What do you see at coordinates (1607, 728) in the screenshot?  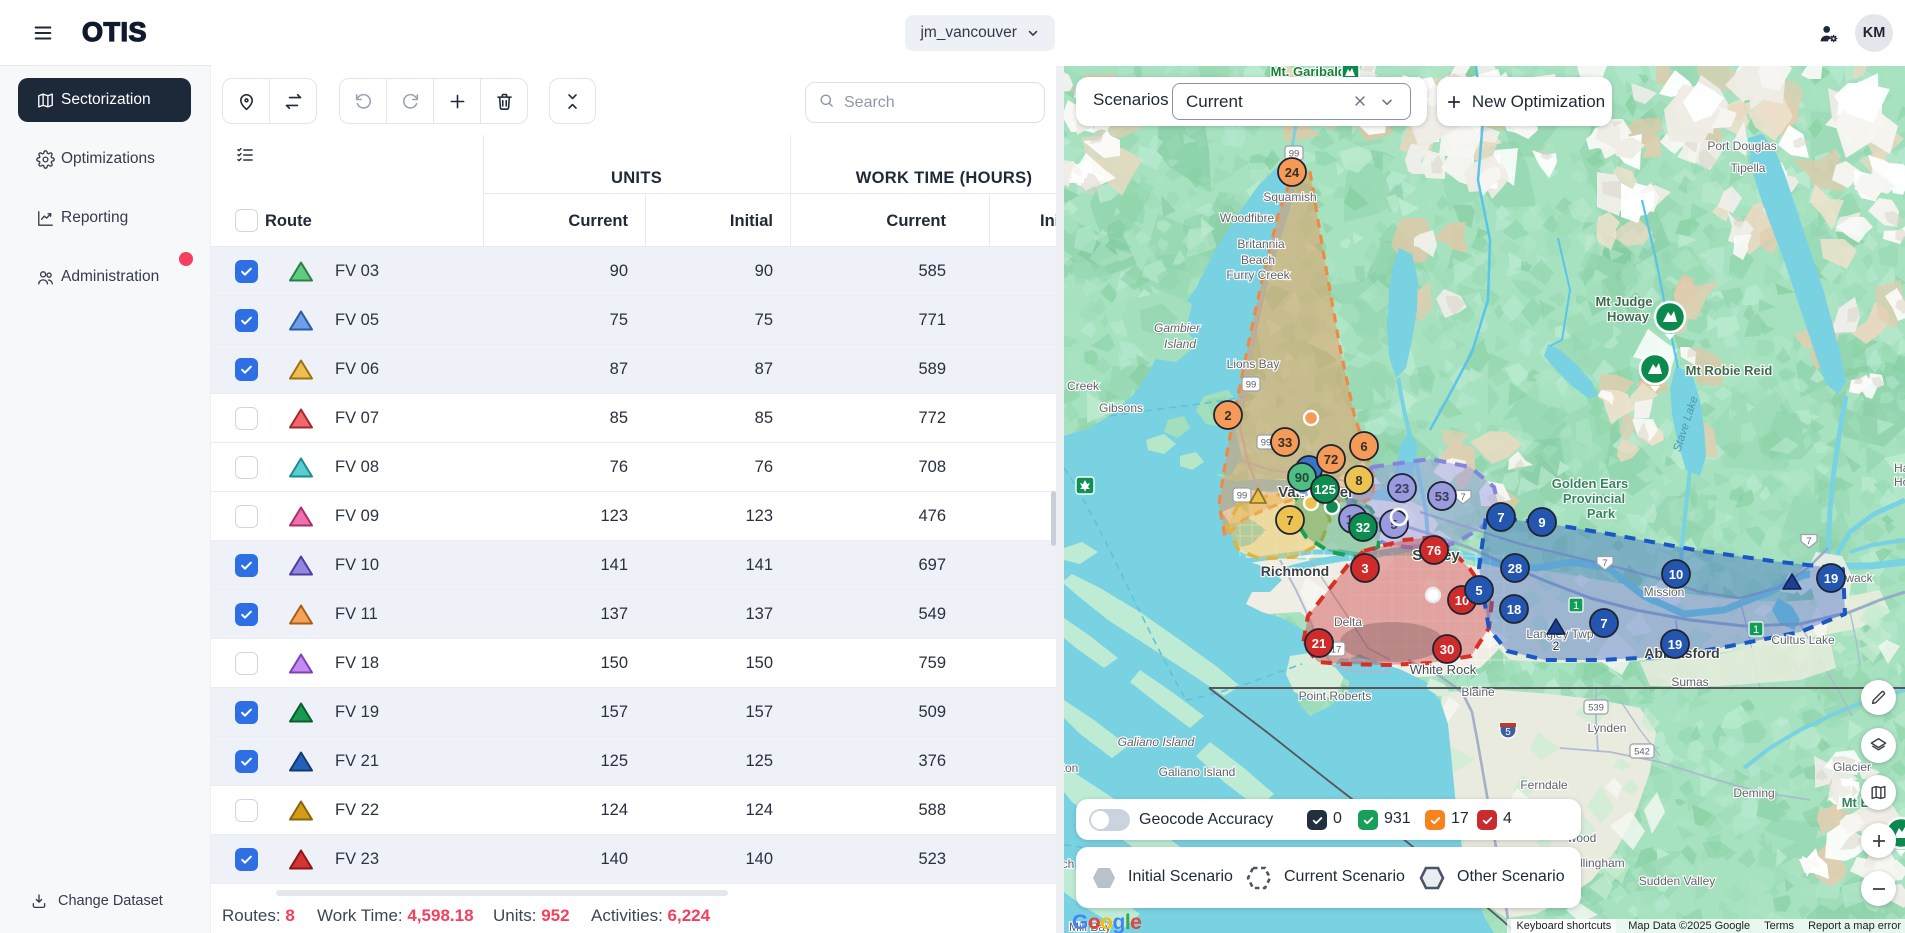 I see `svg-text: Lynden` at bounding box center [1607, 728].